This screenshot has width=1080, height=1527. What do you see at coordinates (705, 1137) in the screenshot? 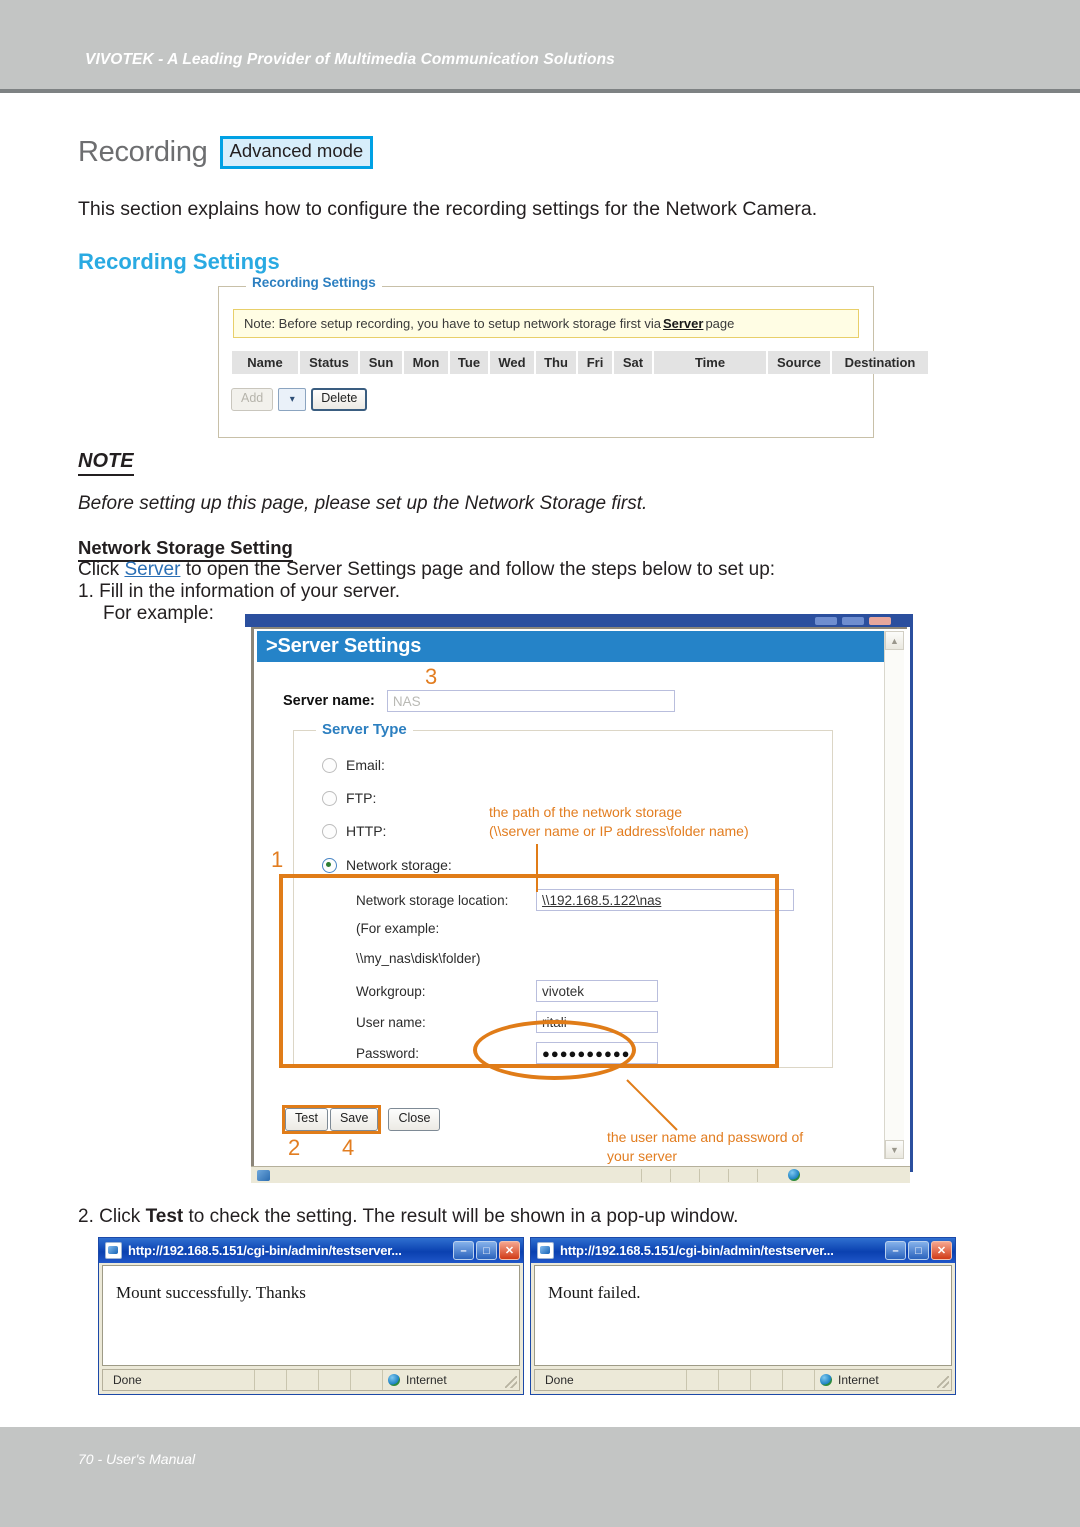
I see `callout-credentials-line-1: the user name and password of` at bounding box center [705, 1137].